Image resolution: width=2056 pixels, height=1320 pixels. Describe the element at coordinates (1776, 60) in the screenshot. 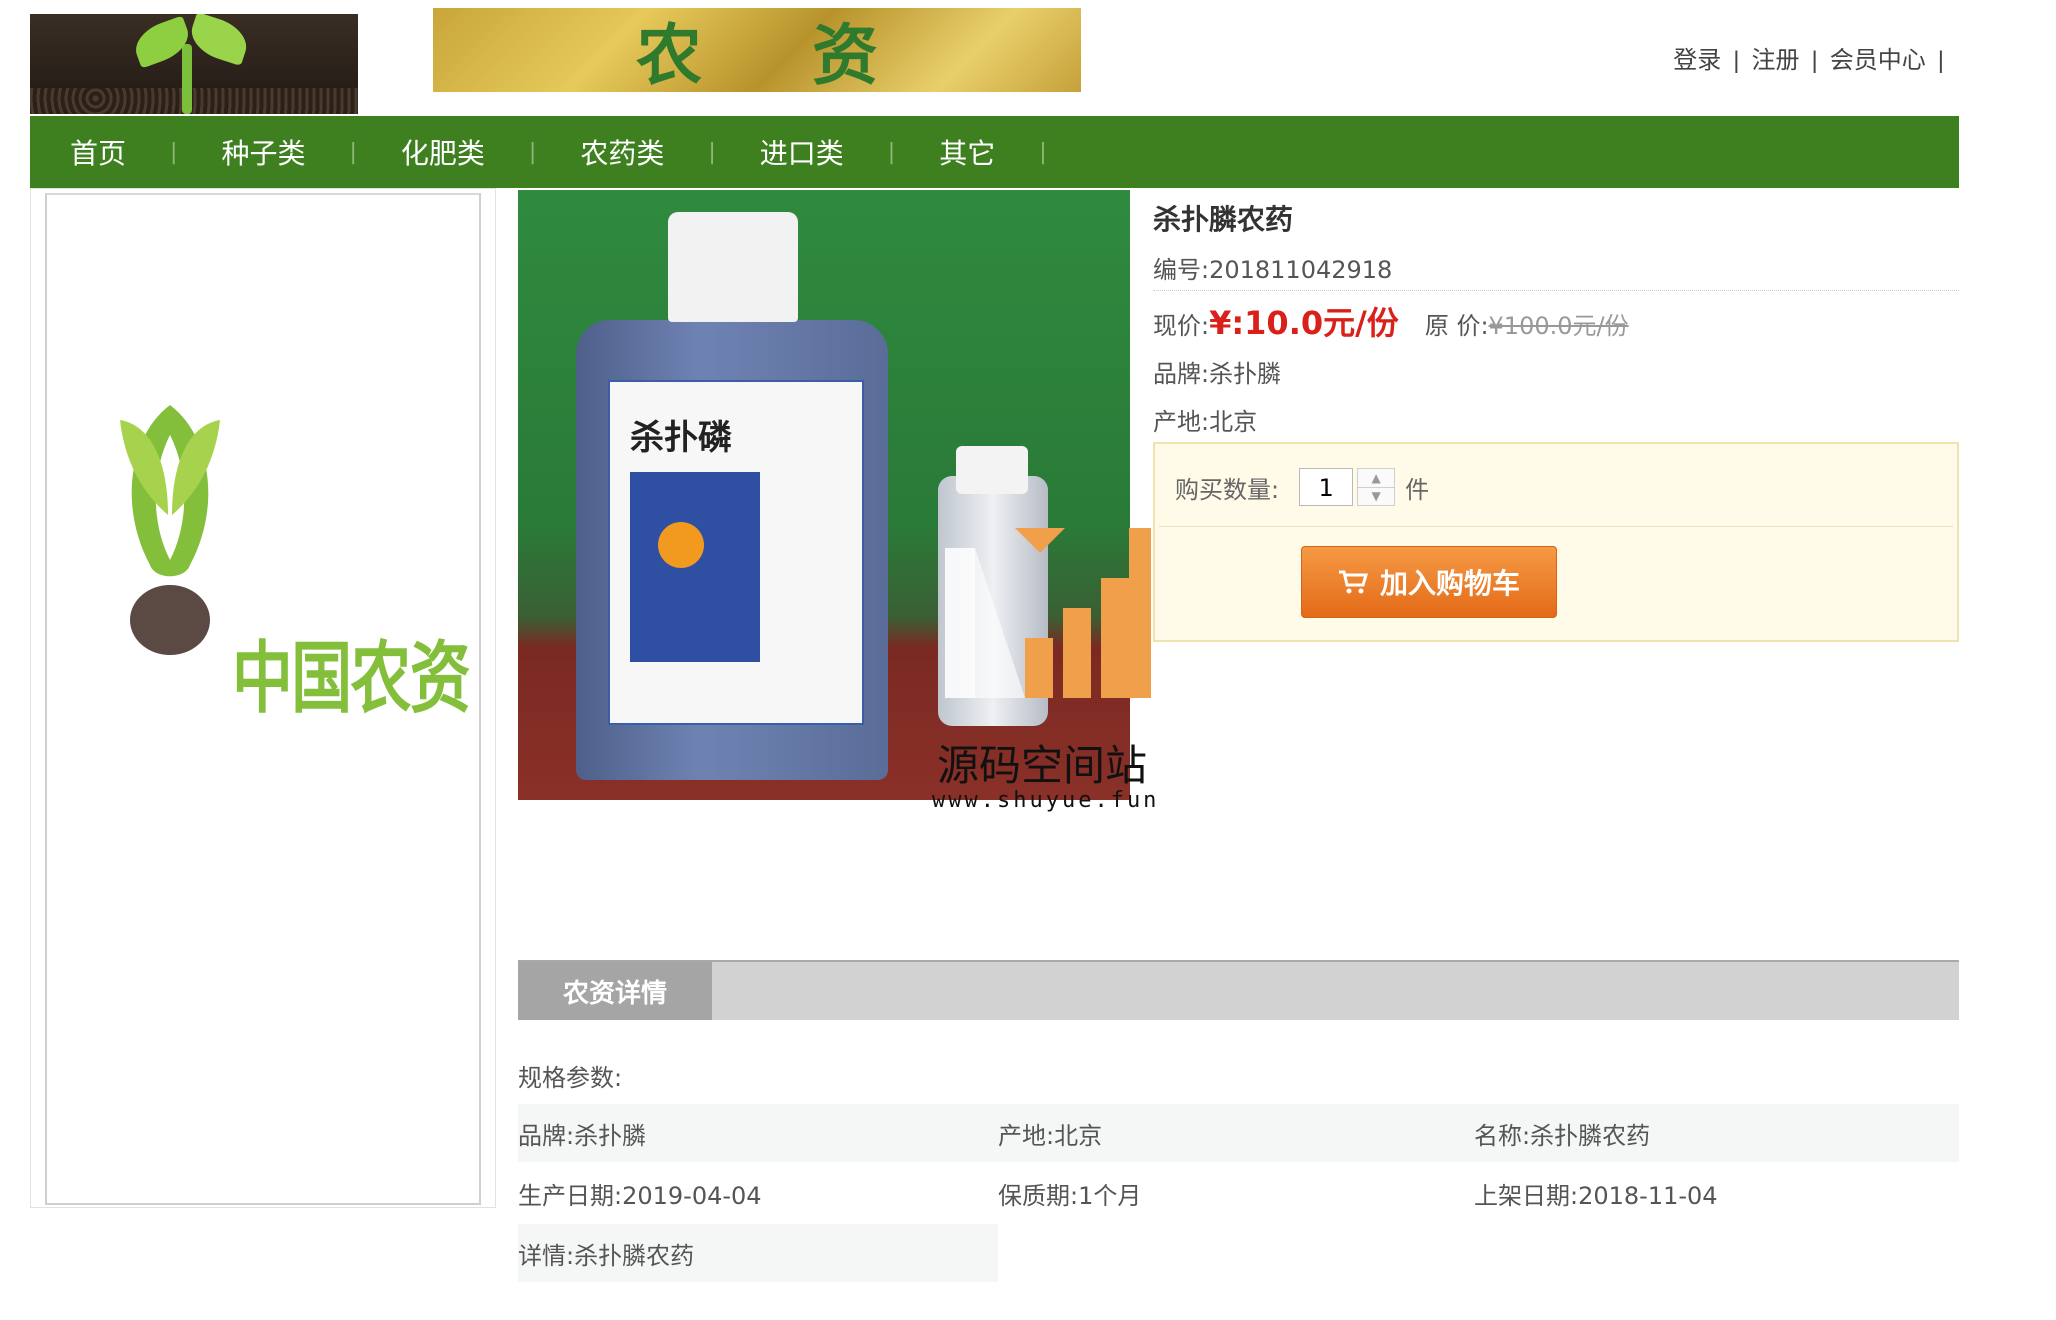

I see `register-link: 注册` at that location.